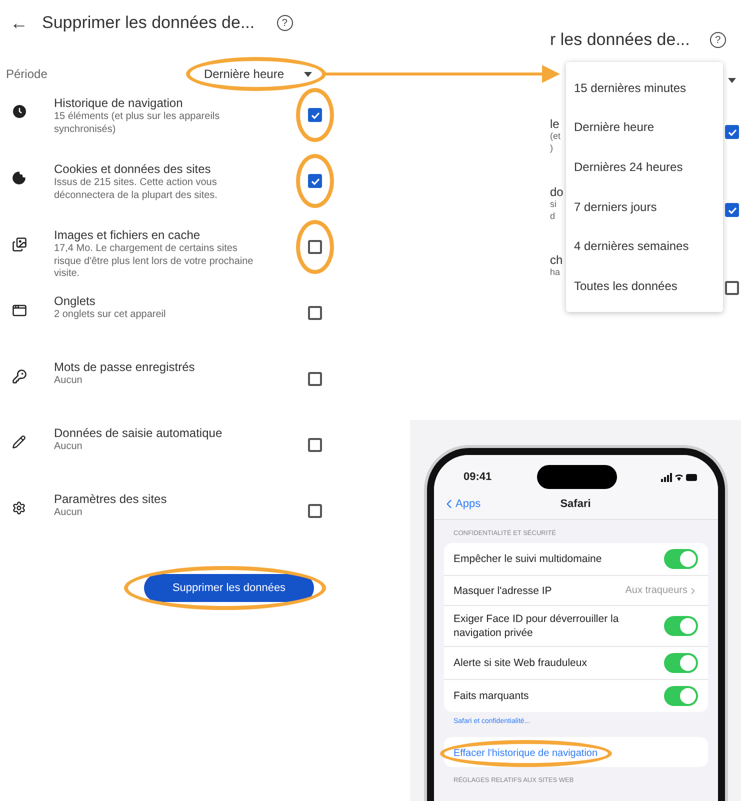 The image size is (741, 801). Describe the element at coordinates (139, 433) in the screenshot. I see `item-title: Données de saisie automatique` at that location.